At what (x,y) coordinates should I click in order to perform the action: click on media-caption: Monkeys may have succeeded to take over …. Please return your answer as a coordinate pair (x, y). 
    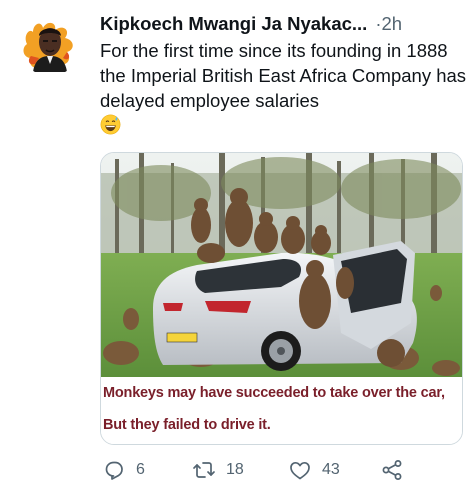
    Looking at the image, I should click on (281, 410).